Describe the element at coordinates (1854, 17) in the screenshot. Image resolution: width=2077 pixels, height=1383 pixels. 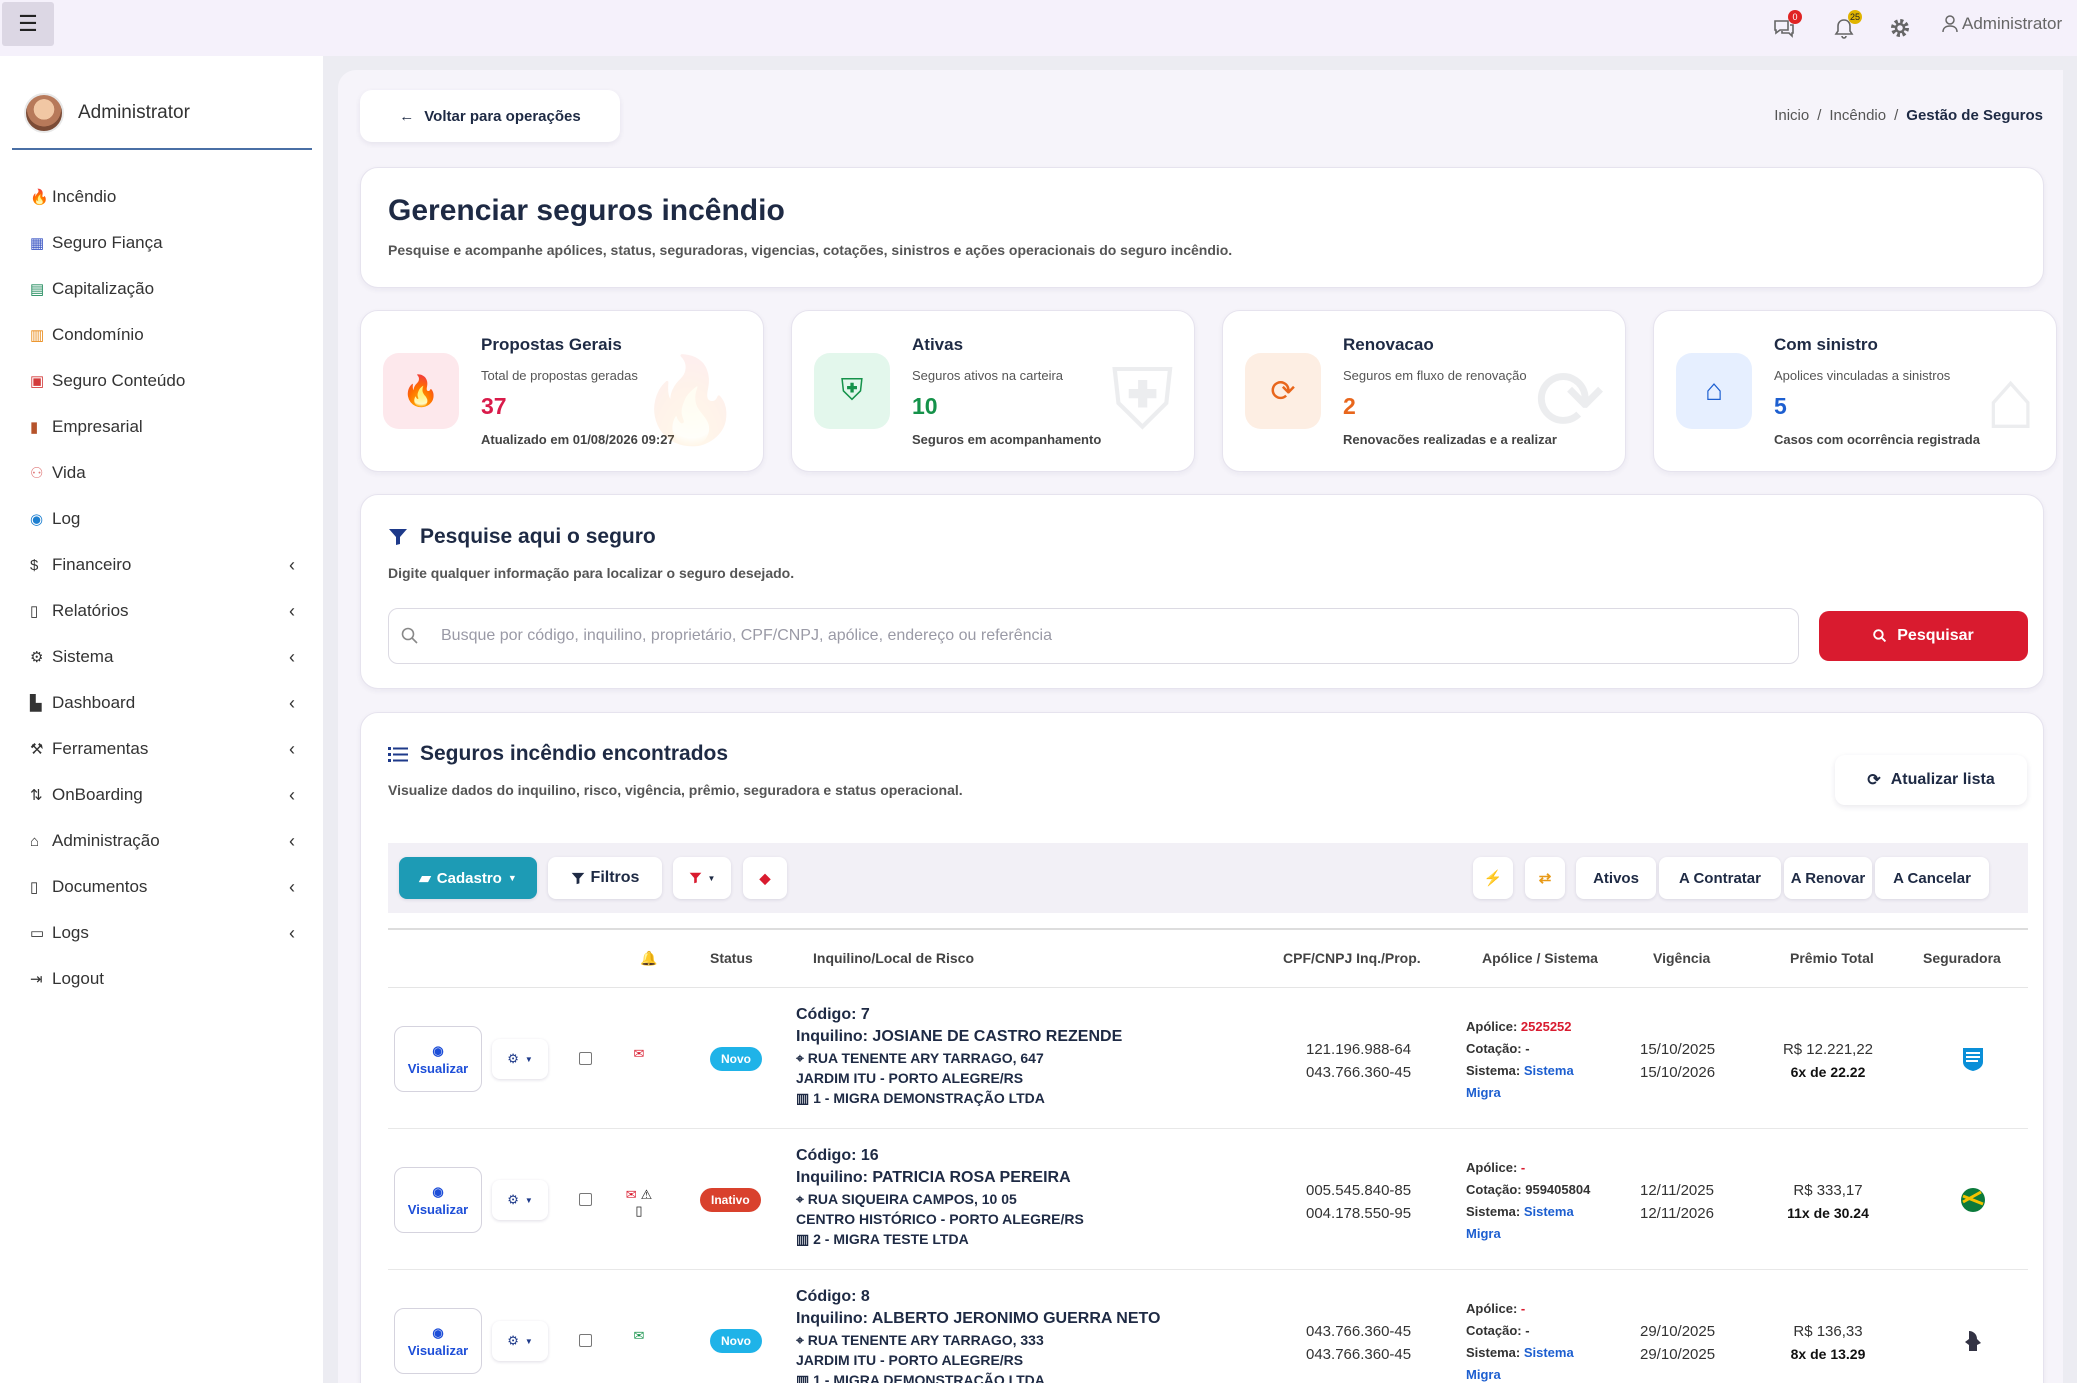
I see `bell-badge: 25` at that location.